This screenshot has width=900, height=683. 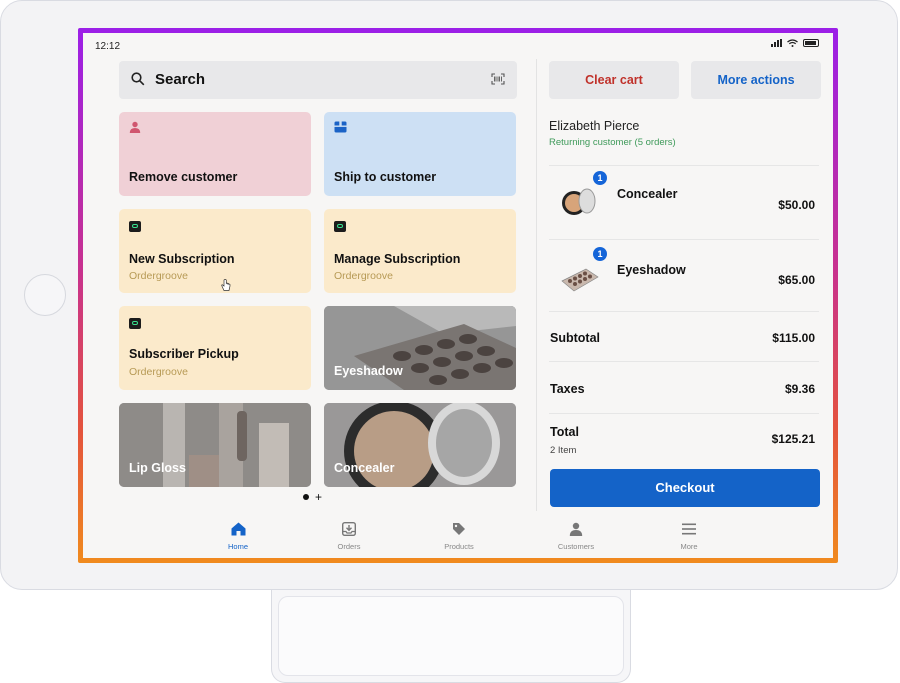 What do you see at coordinates (215, 445) in the screenshot?
I see `tile-lip-gloss: Lip Gloss` at bounding box center [215, 445].